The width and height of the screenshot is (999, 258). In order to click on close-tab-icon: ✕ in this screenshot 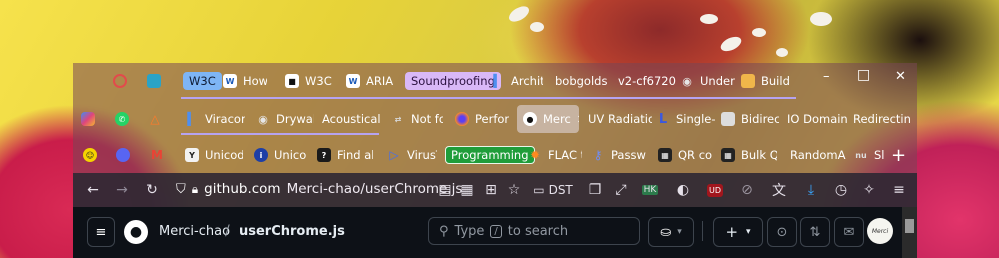, I will do `click(578, 119)`.